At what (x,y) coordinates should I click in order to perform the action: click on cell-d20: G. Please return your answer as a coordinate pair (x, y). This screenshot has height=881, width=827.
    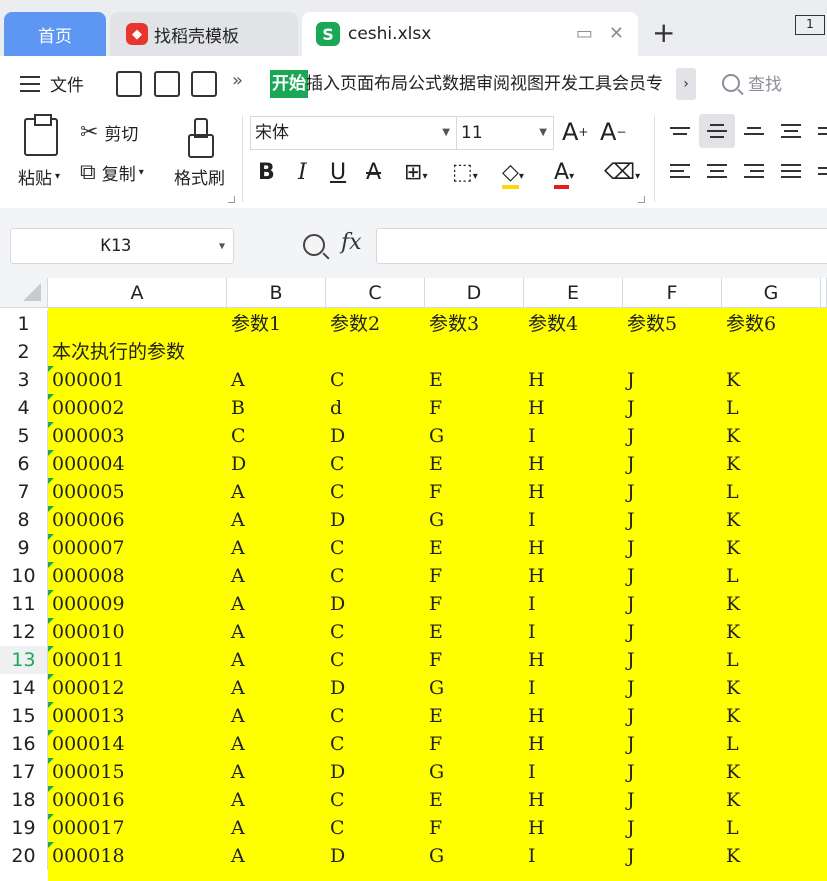
    Looking at the image, I should click on (436, 856).